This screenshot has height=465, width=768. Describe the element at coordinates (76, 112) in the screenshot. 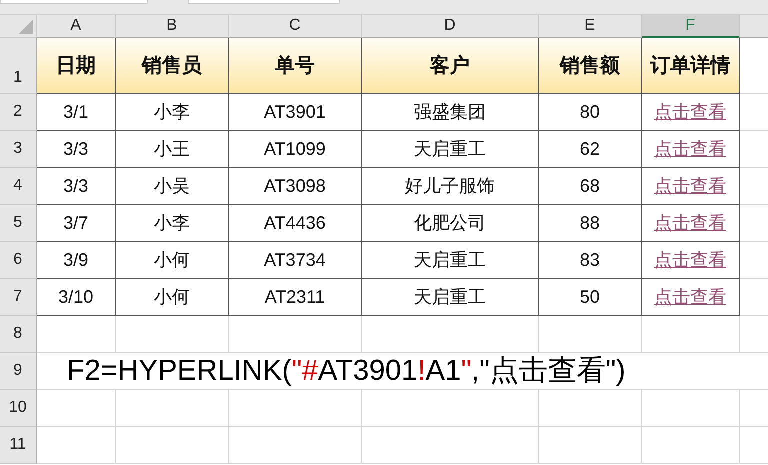

I see `table-cell: 3/1` at that location.